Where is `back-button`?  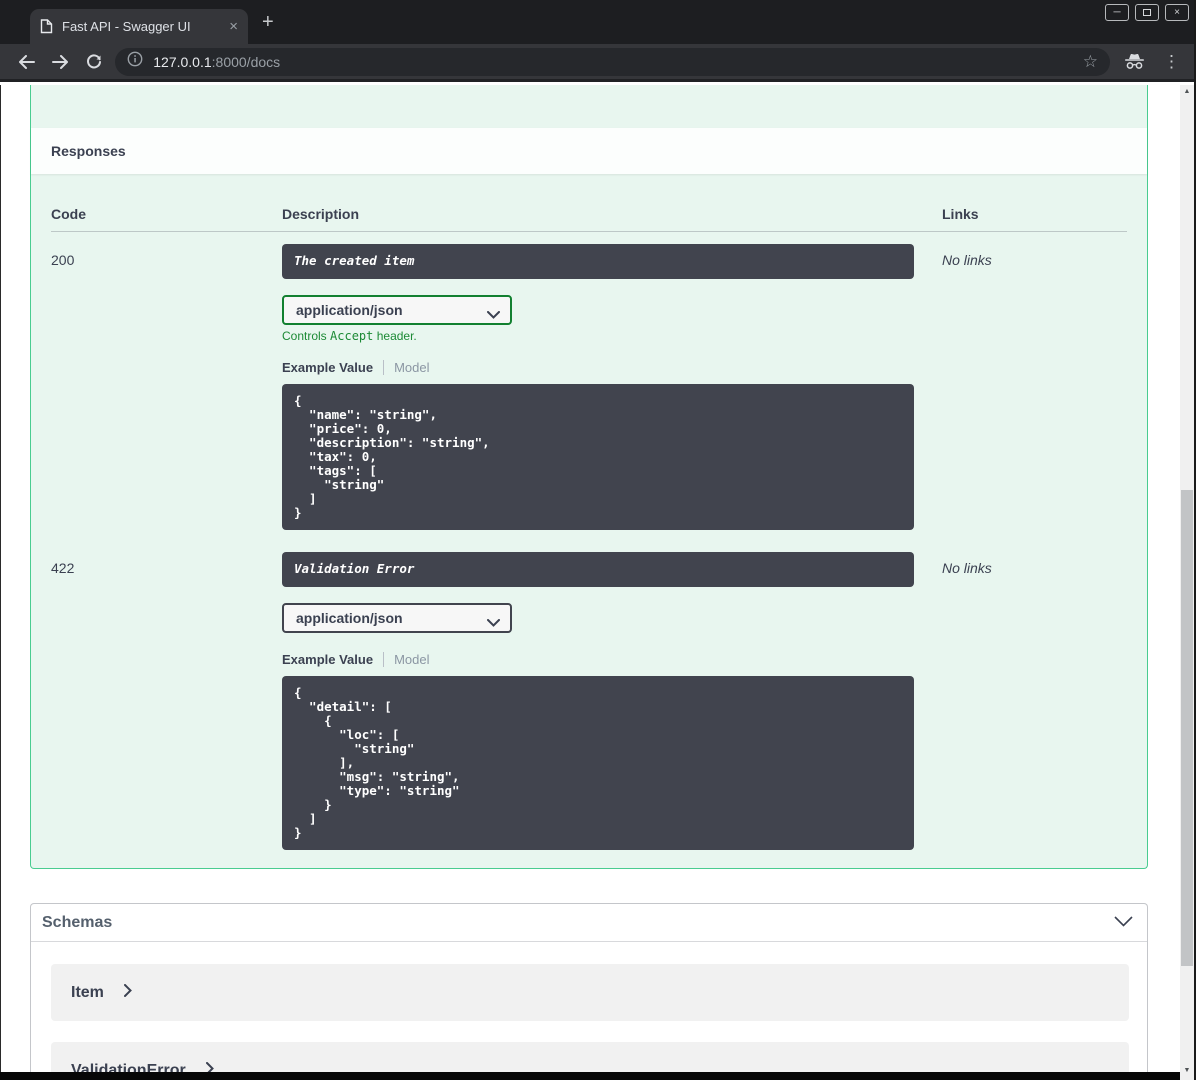 back-button is located at coordinates (27, 62).